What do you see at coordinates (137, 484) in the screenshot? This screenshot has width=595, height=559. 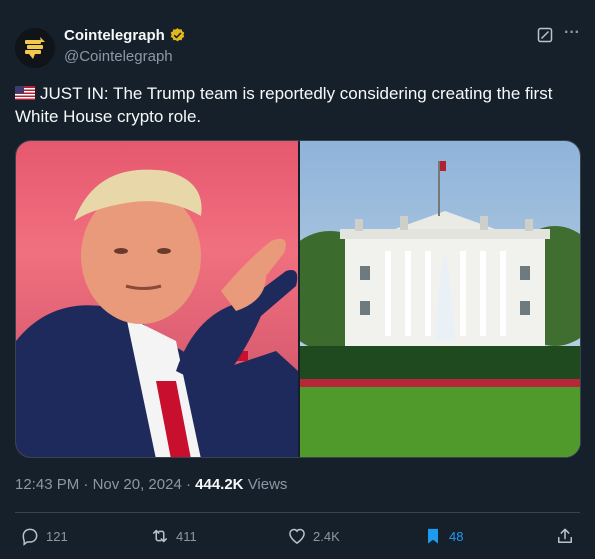 I see `tweet-date: Nov 20, 2024` at bounding box center [137, 484].